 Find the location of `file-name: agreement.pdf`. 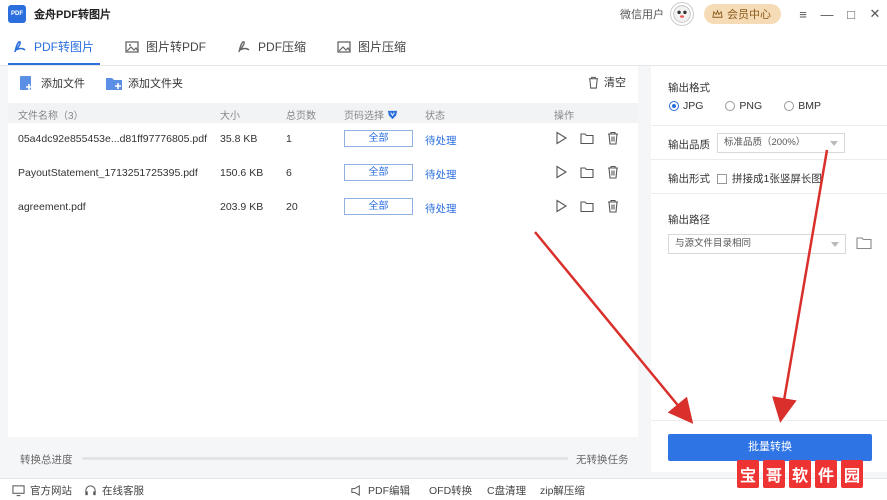

file-name: agreement.pdf is located at coordinates (52, 207).